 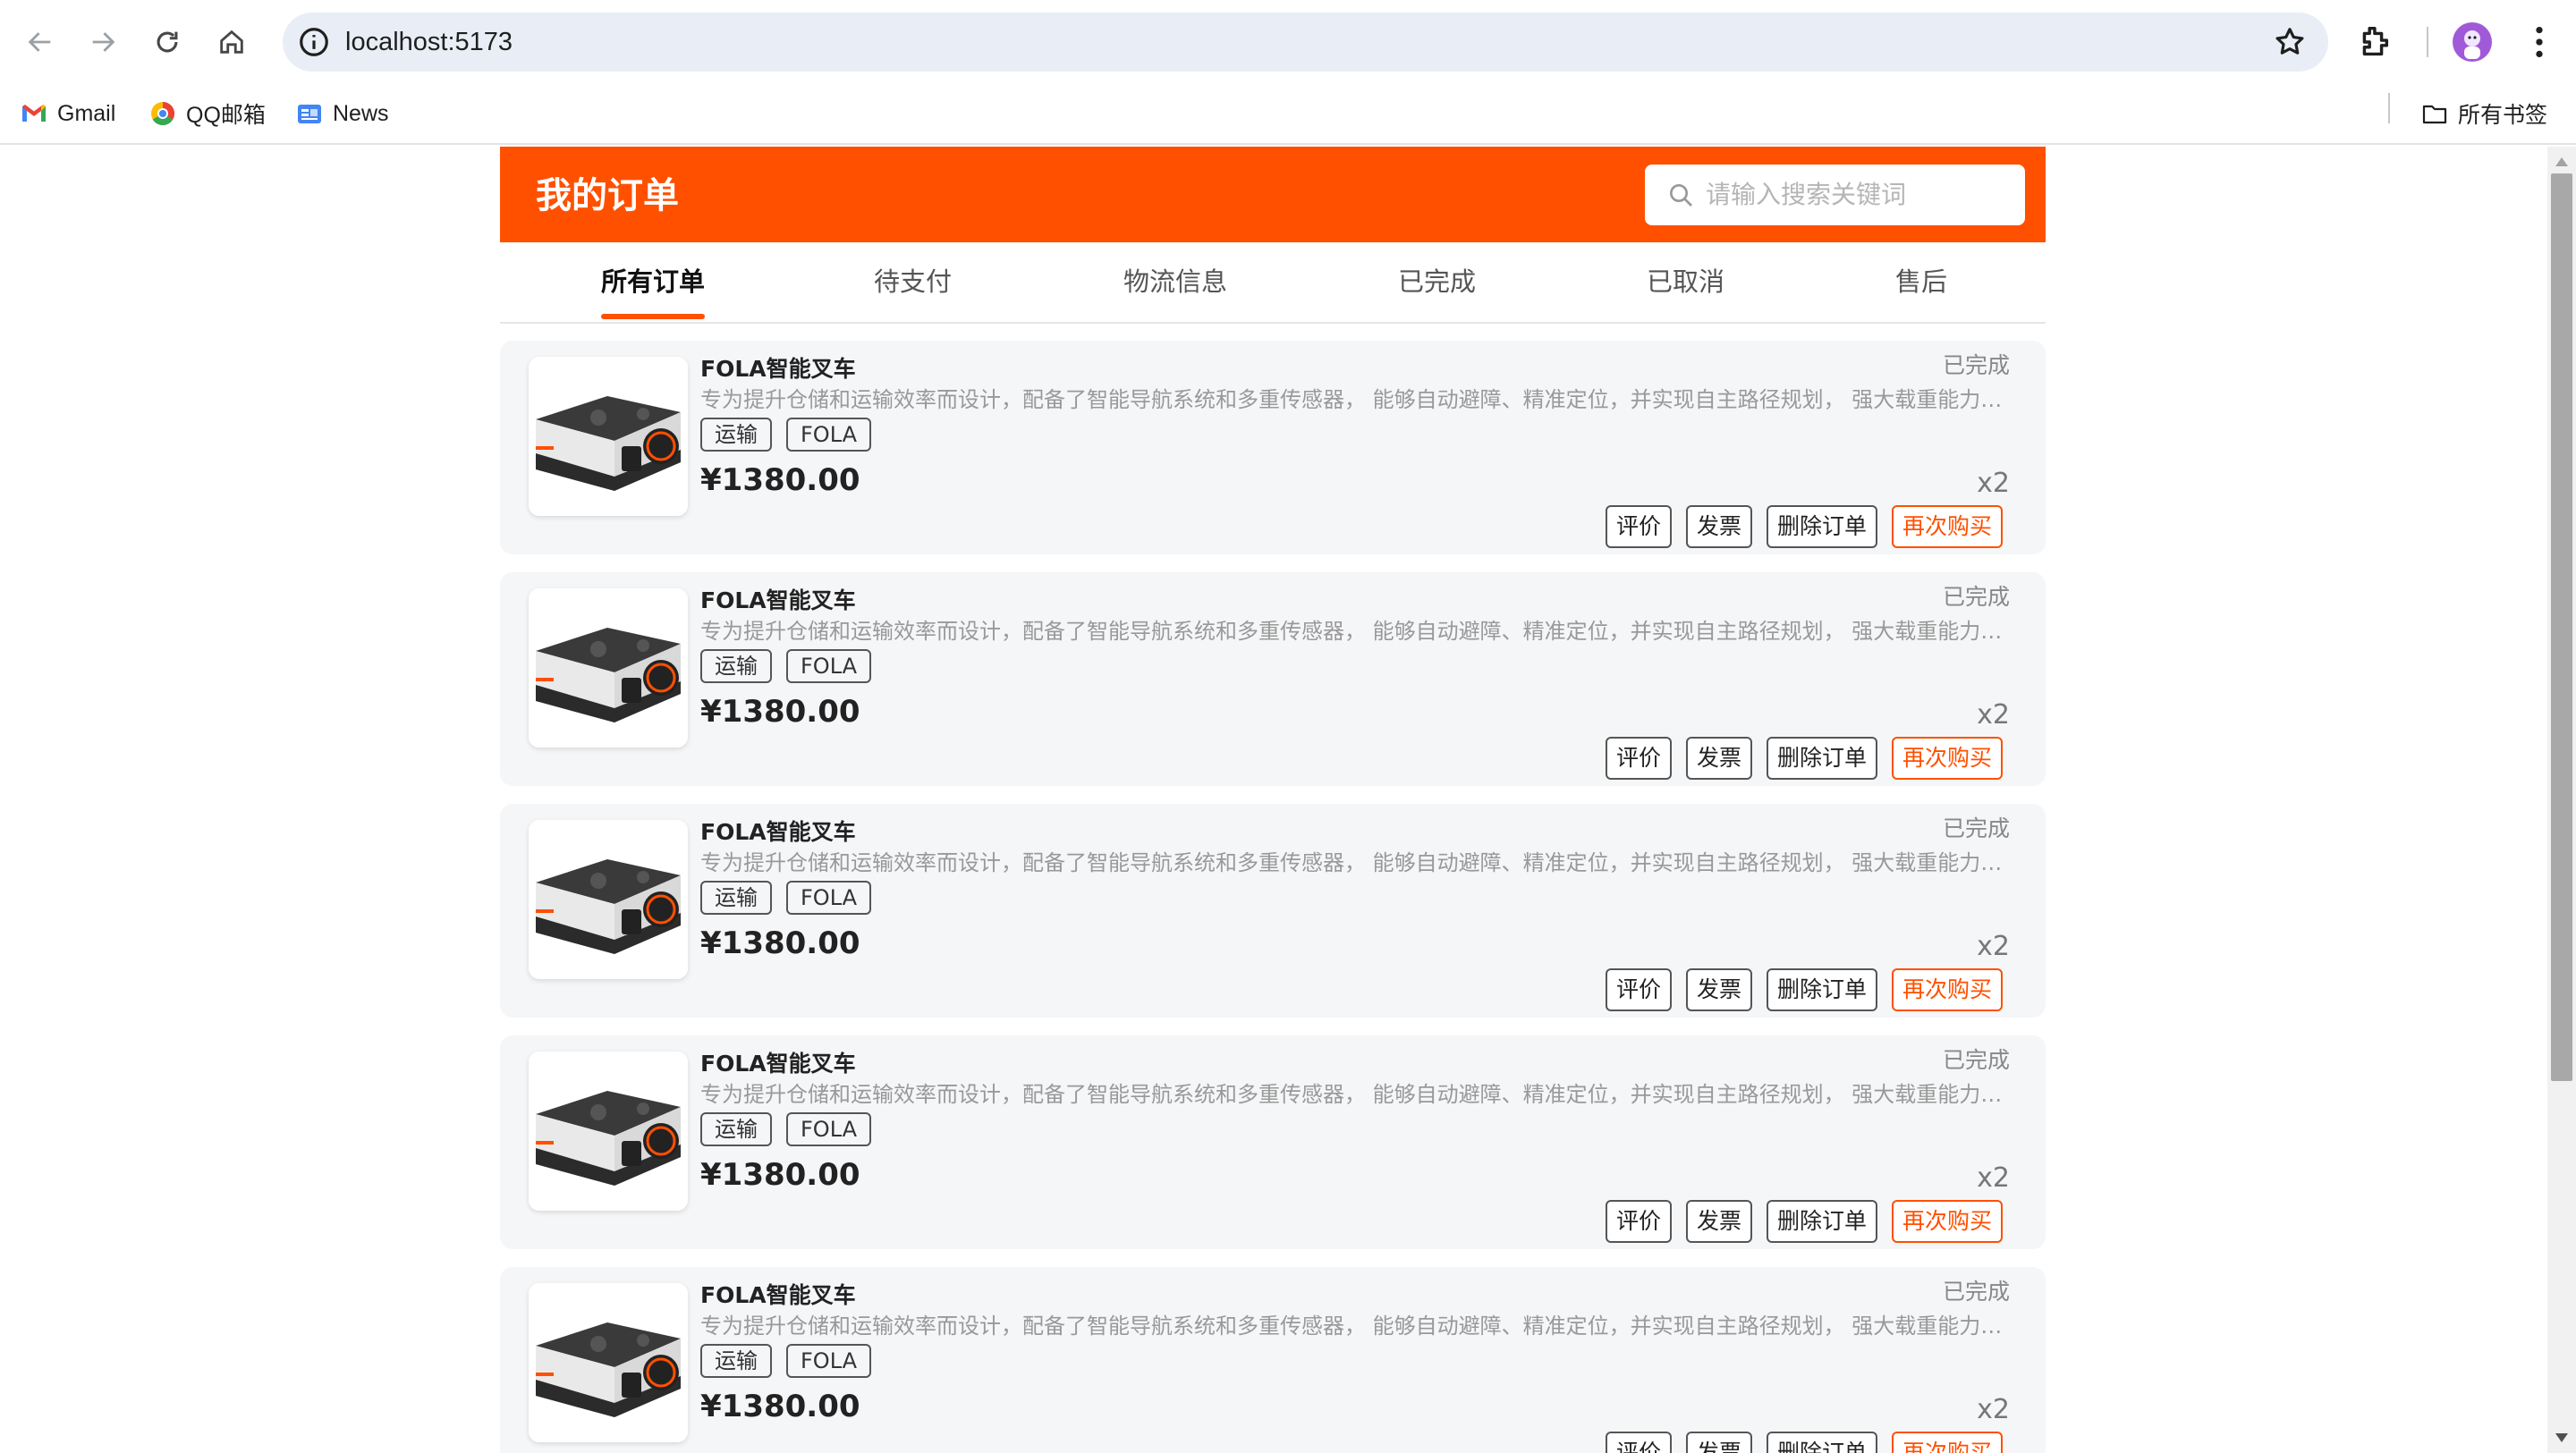 I want to click on bookmarks-divider, so click(x=2389, y=108).